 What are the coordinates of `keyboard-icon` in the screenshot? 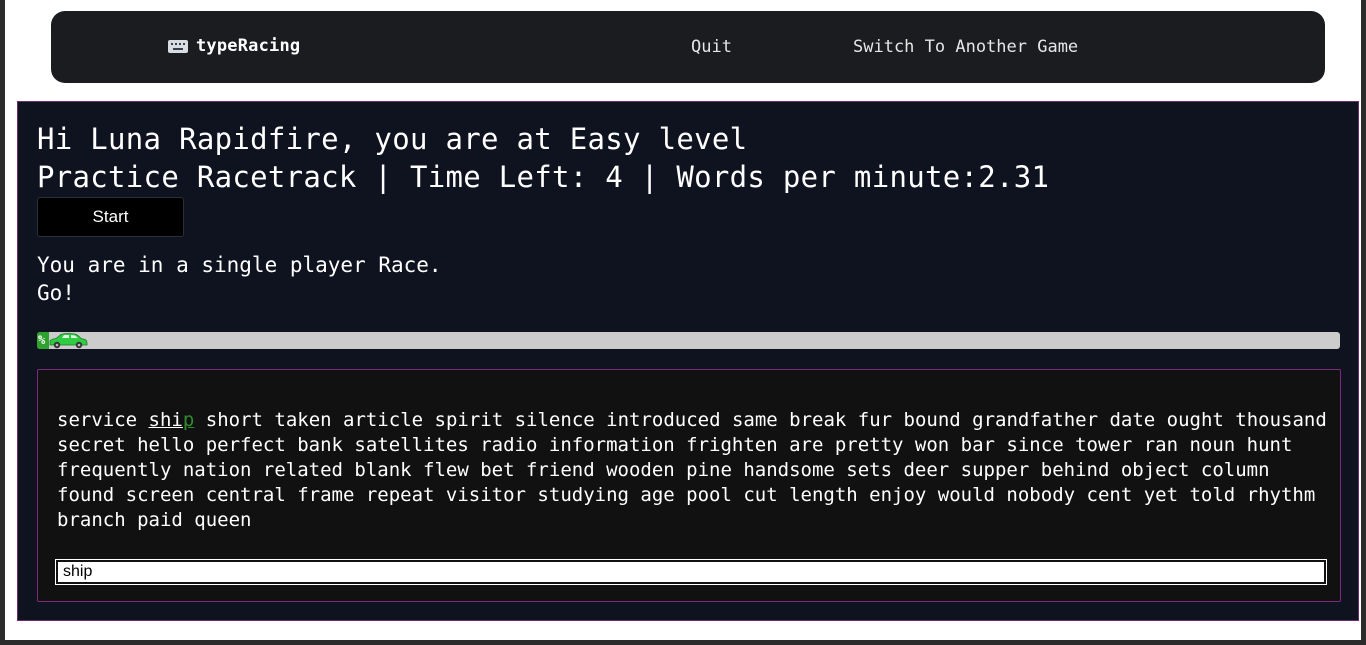 It's located at (178, 46).